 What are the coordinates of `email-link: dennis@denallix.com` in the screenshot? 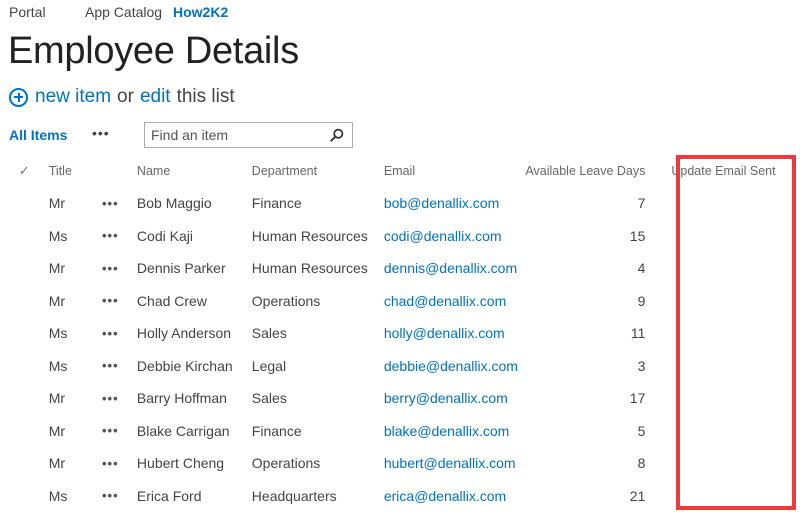 It's located at (450, 268).